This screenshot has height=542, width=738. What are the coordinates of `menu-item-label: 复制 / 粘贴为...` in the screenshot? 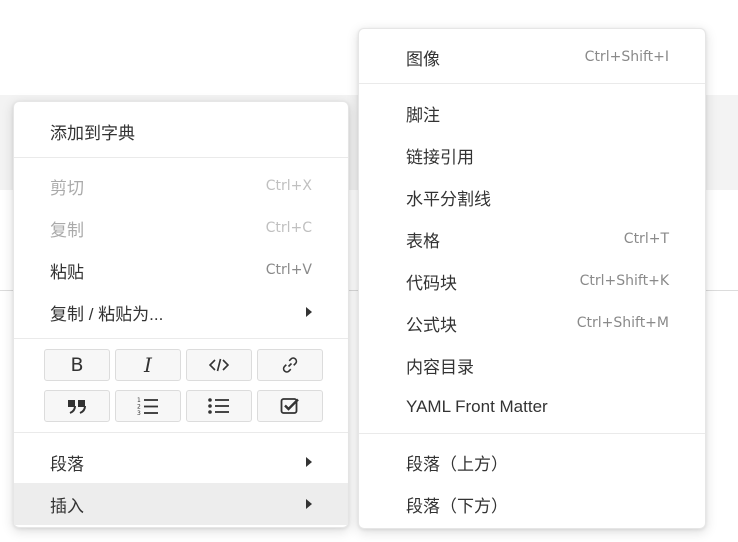 It's located at (107, 314).